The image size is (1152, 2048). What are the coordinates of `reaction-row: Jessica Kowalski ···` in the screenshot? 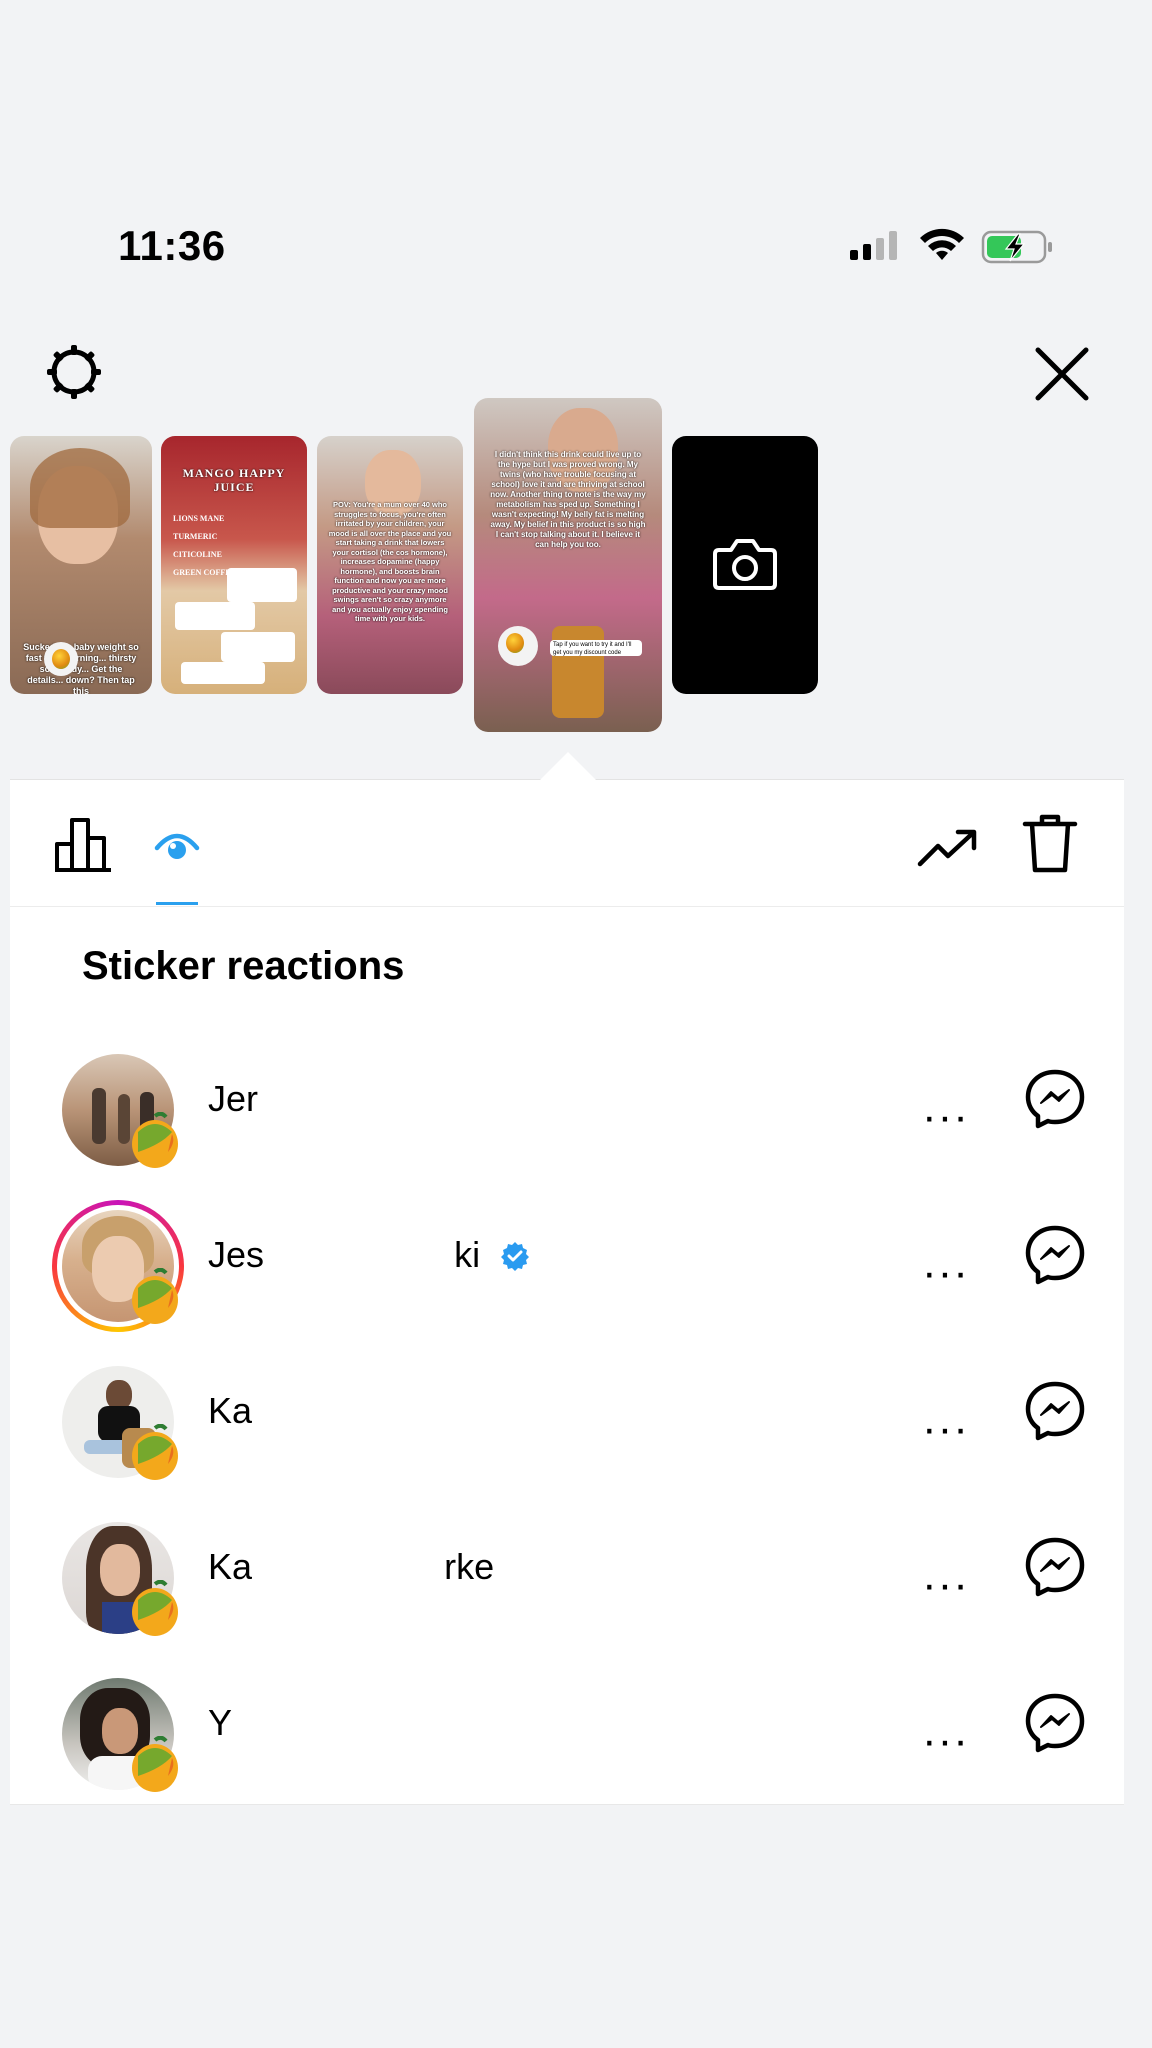 It's located at (567, 1278).